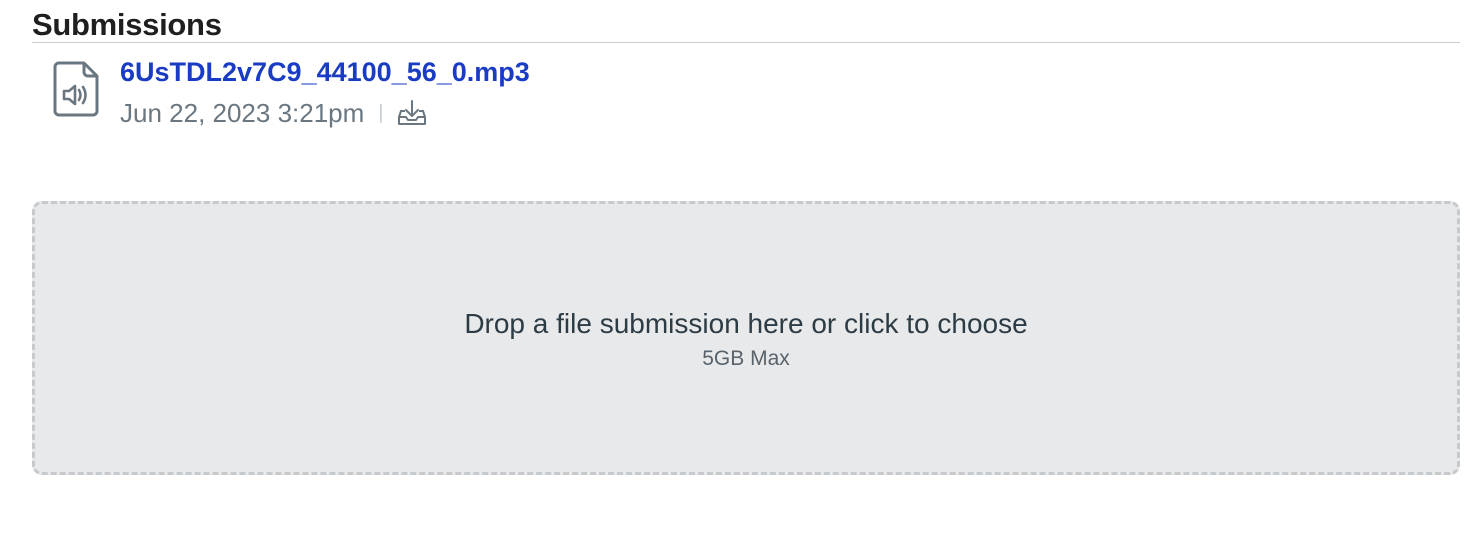 The image size is (1482, 550). What do you see at coordinates (127, 24) in the screenshot?
I see `page-title: Submissions` at bounding box center [127, 24].